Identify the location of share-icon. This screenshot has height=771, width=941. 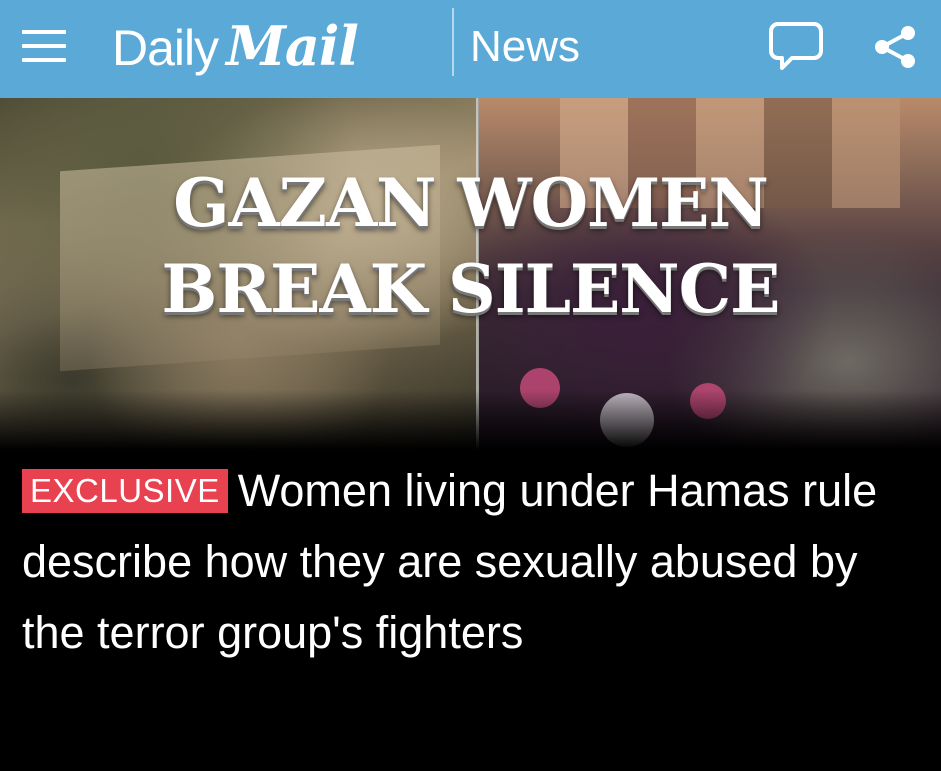
(895, 47).